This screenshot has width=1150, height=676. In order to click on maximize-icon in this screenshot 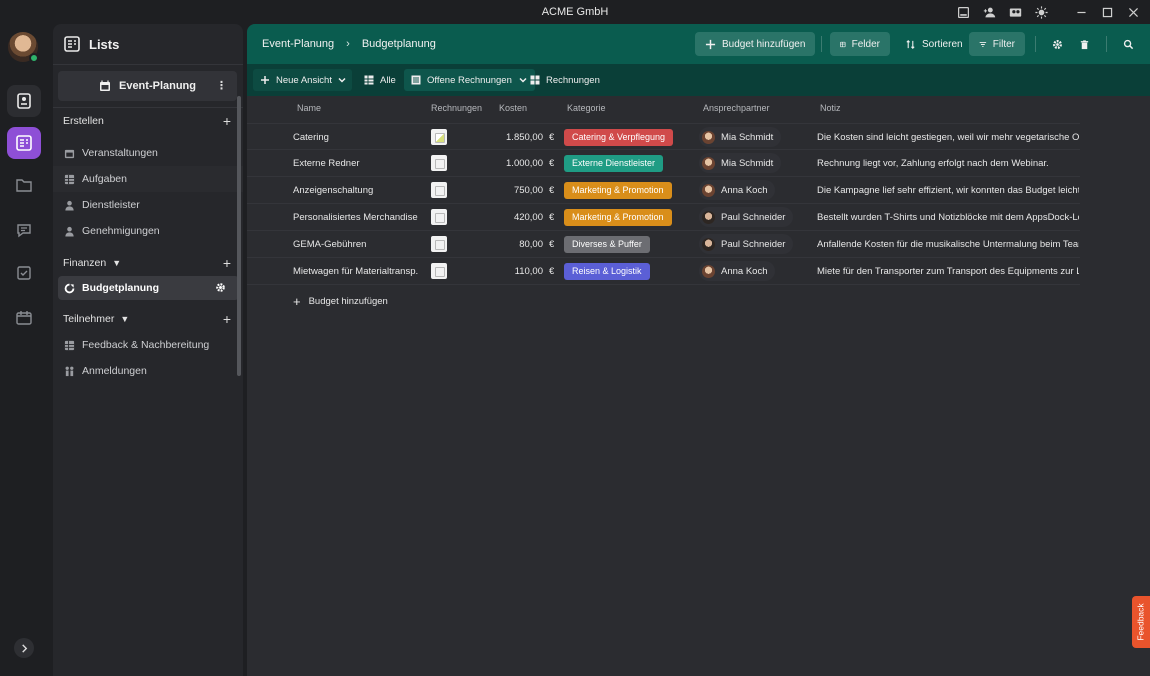, I will do `click(1107, 12)`.